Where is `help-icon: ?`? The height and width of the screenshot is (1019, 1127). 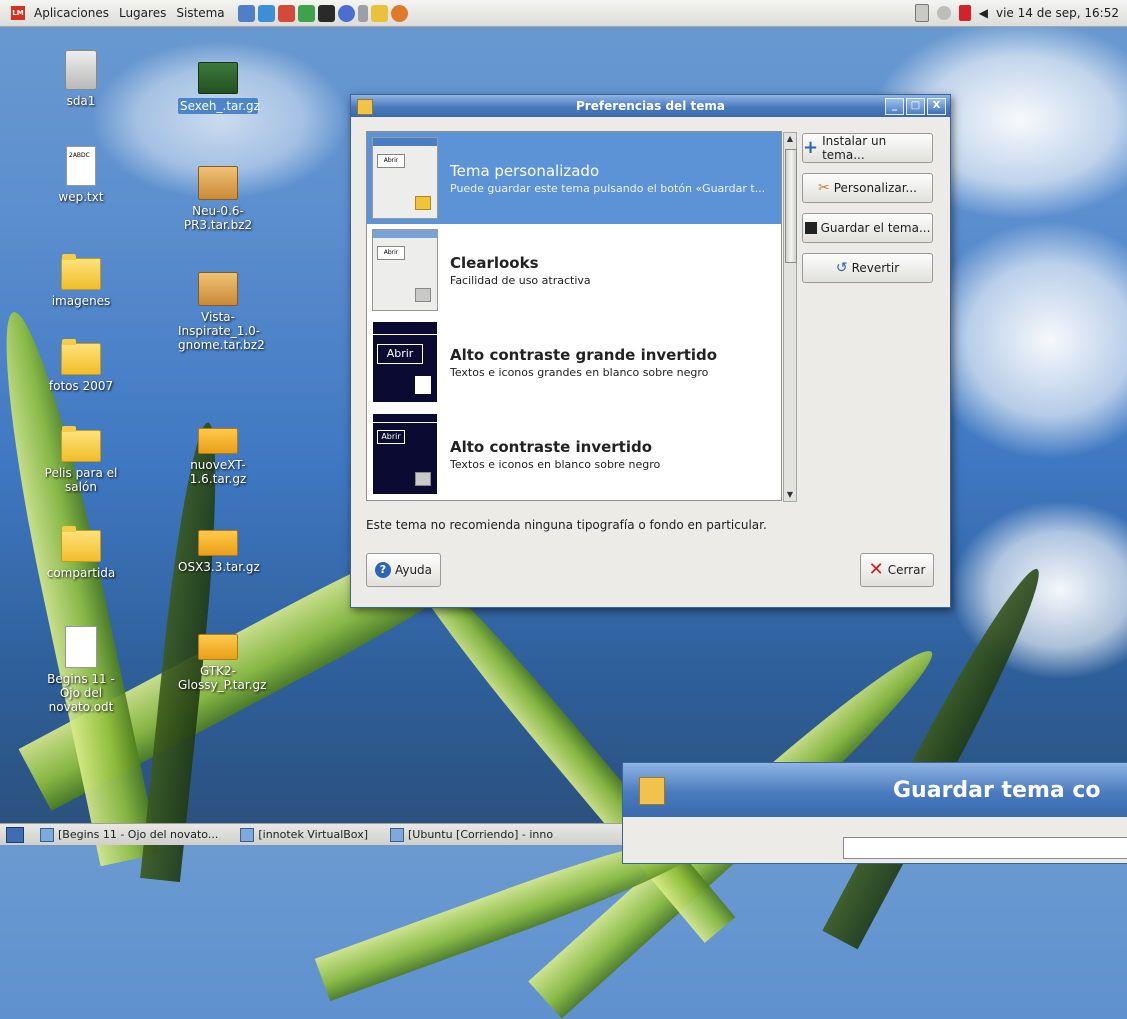 help-icon: ? is located at coordinates (382, 570).